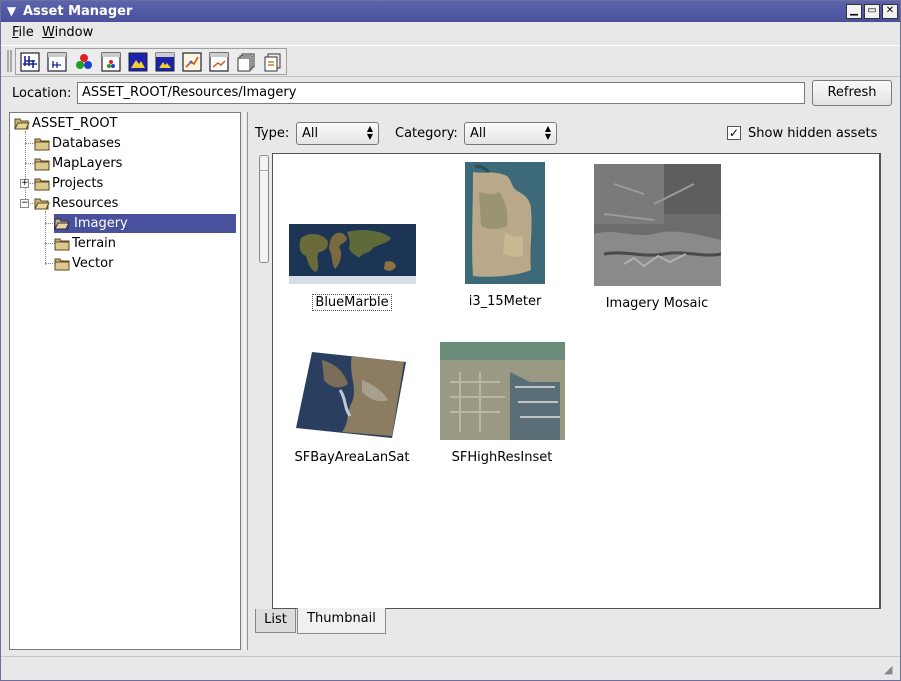 Image resolution: width=901 pixels, height=681 pixels. Describe the element at coordinates (110, 62) in the screenshot. I see `new-imagery-project-icon` at that location.